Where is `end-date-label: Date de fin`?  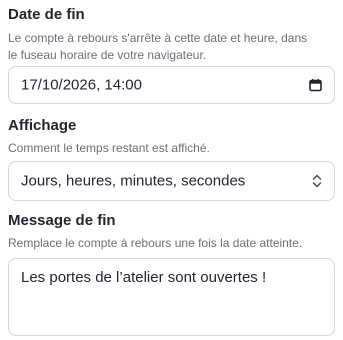
end-date-label: Date de fin is located at coordinates (46, 14).